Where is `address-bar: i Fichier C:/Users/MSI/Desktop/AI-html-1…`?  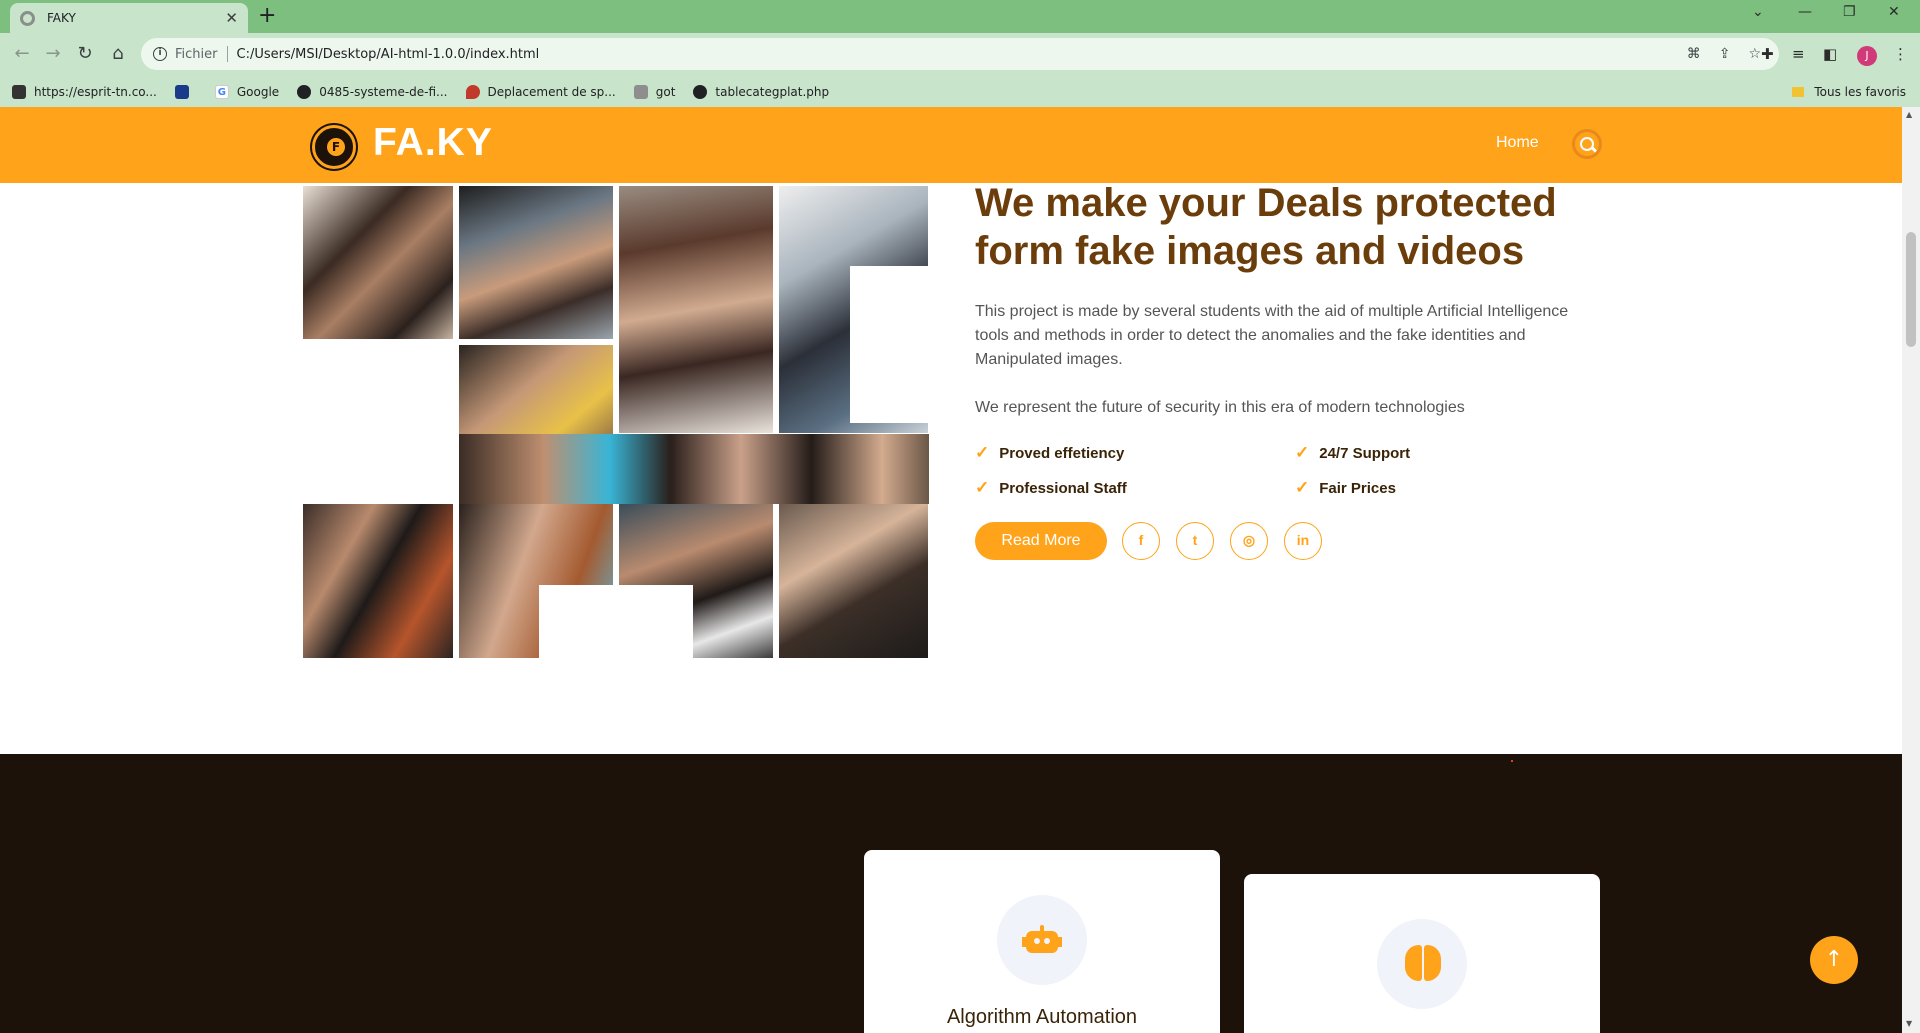 address-bar: i Fichier C:/Users/MSI/Desktop/AI-html-1… is located at coordinates (960, 54).